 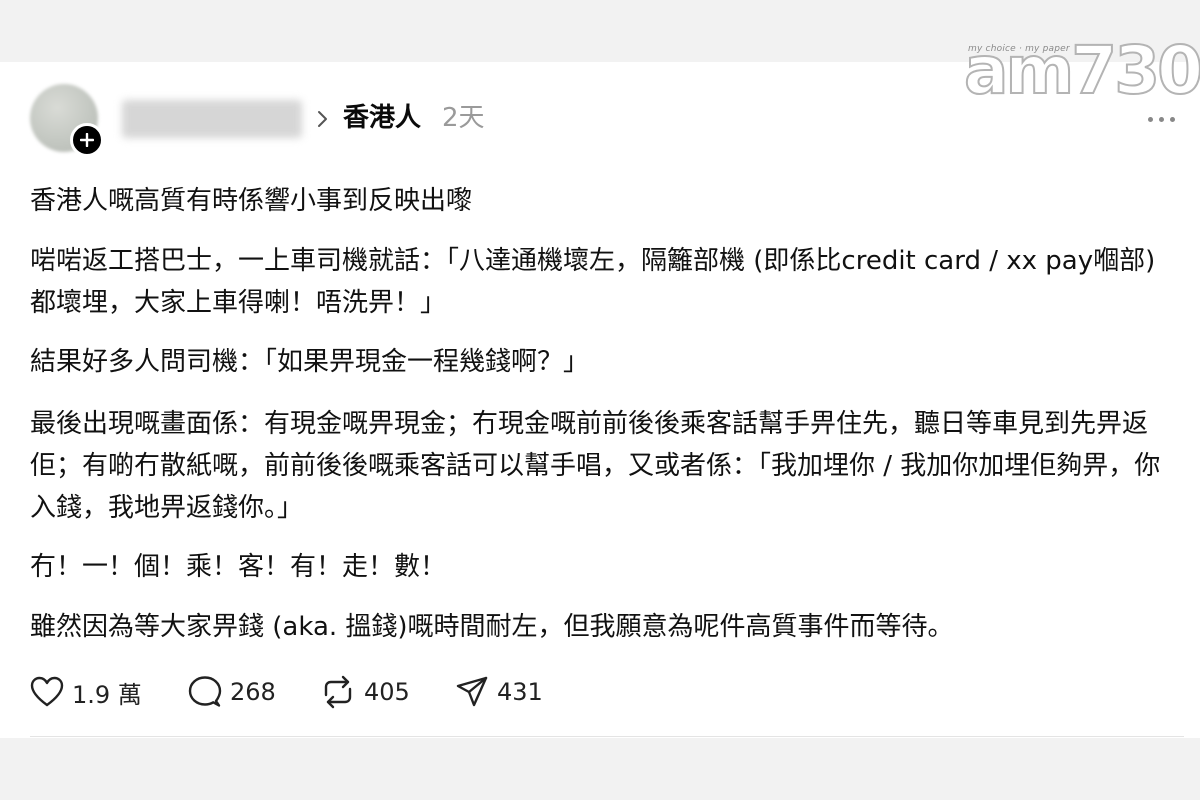 What do you see at coordinates (310, 362) in the screenshot?
I see `post-paragraph: 結果好多人問司機：「如果畀現金一程幾錢啊？」` at bounding box center [310, 362].